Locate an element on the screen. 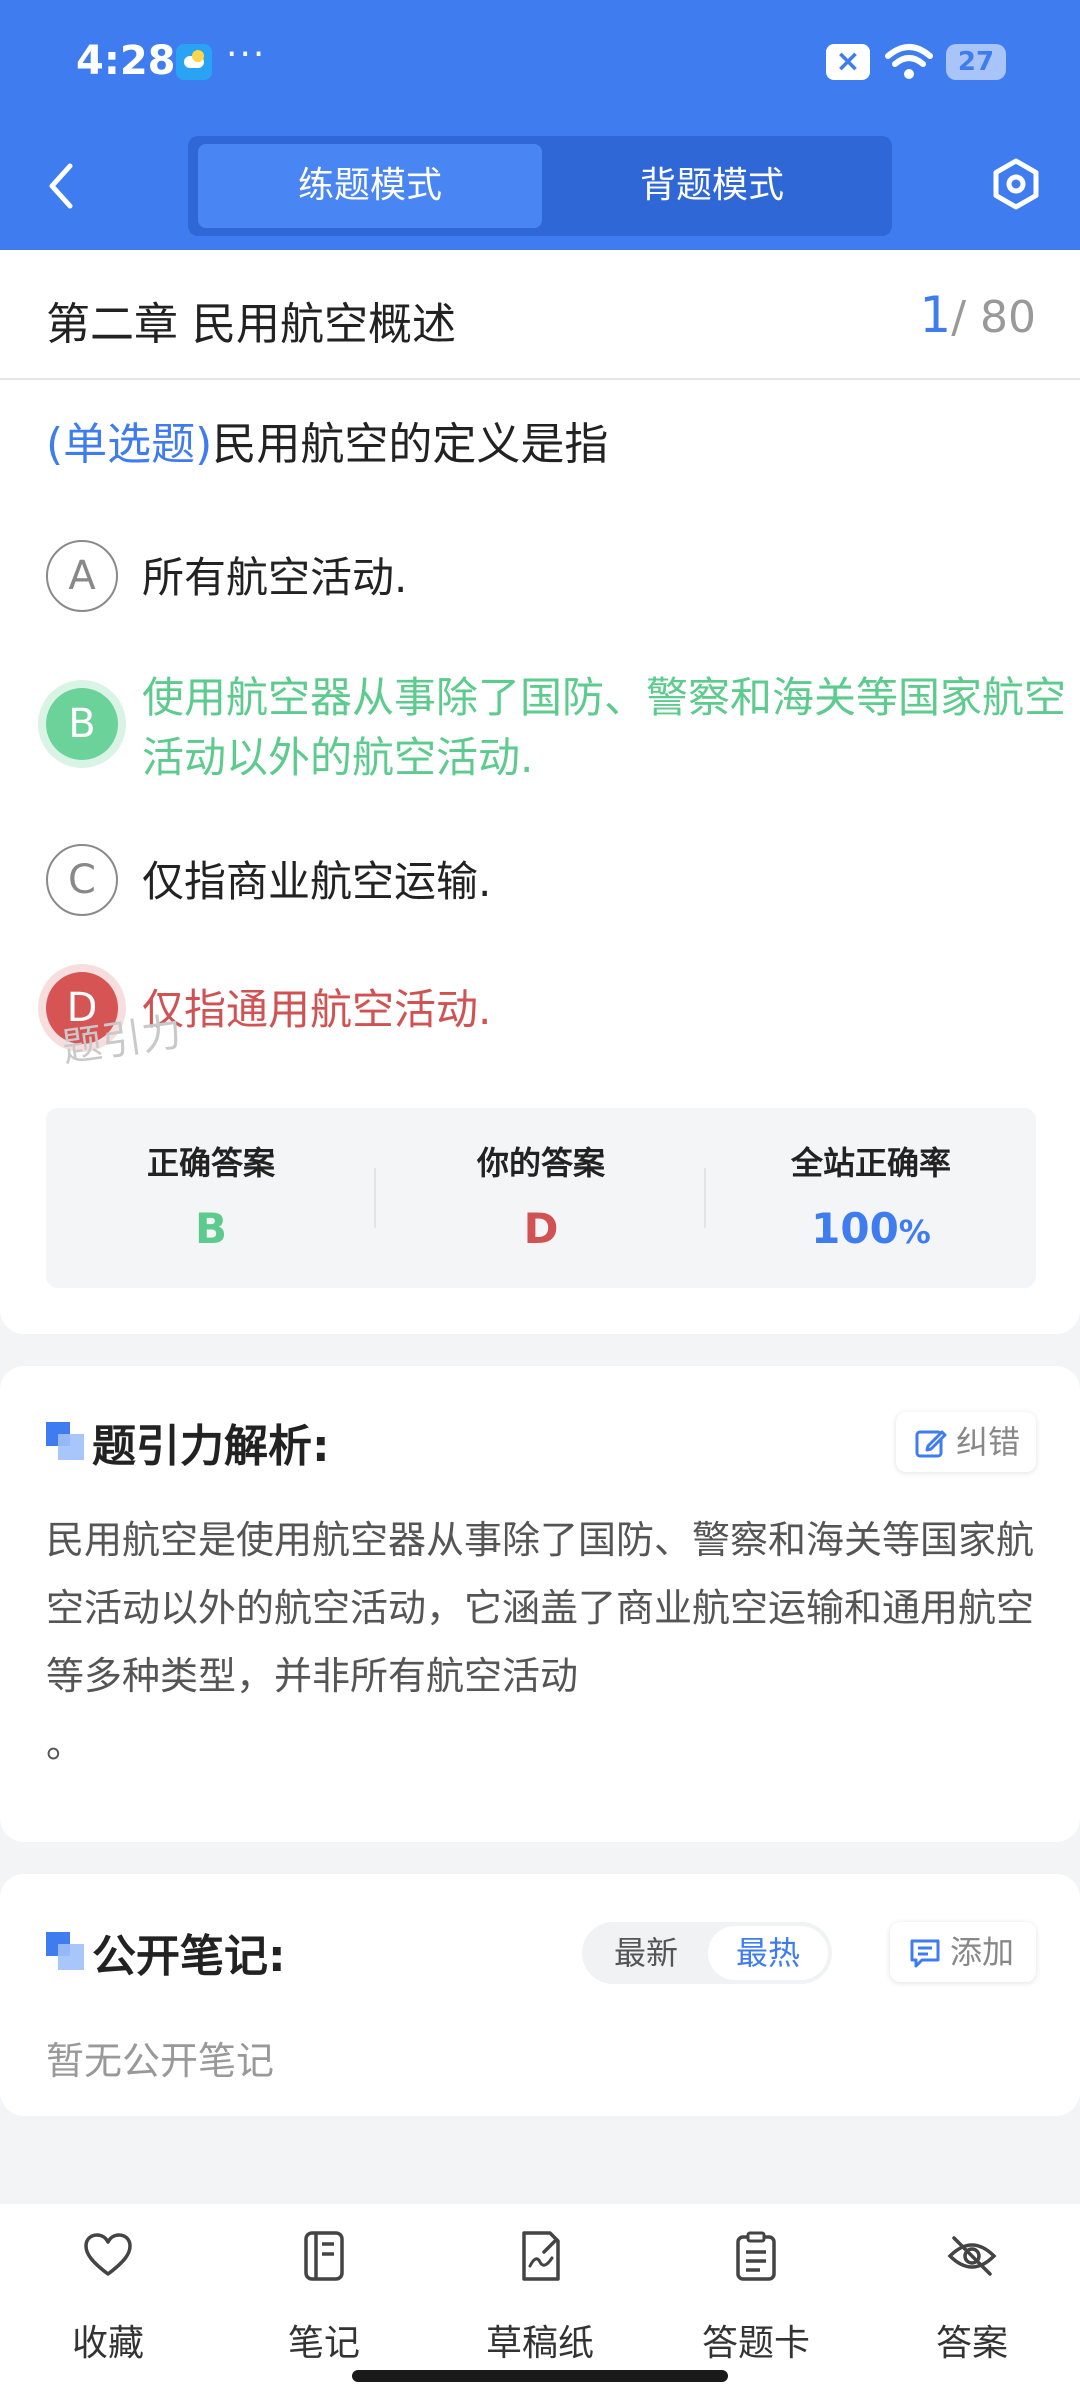 This screenshot has width=1080, height=2400. correct-answer-value: B is located at coordinates (210, 1228).